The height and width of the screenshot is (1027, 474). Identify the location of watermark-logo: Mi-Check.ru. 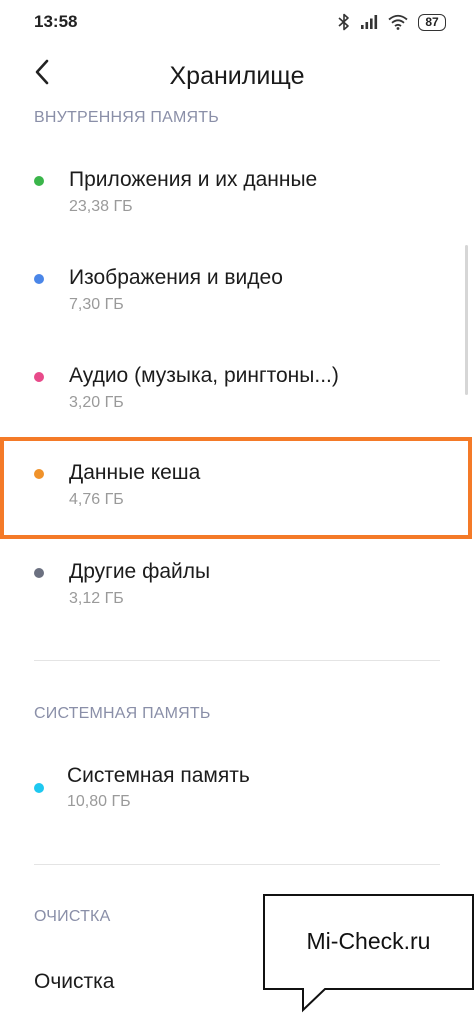
(368, 953).